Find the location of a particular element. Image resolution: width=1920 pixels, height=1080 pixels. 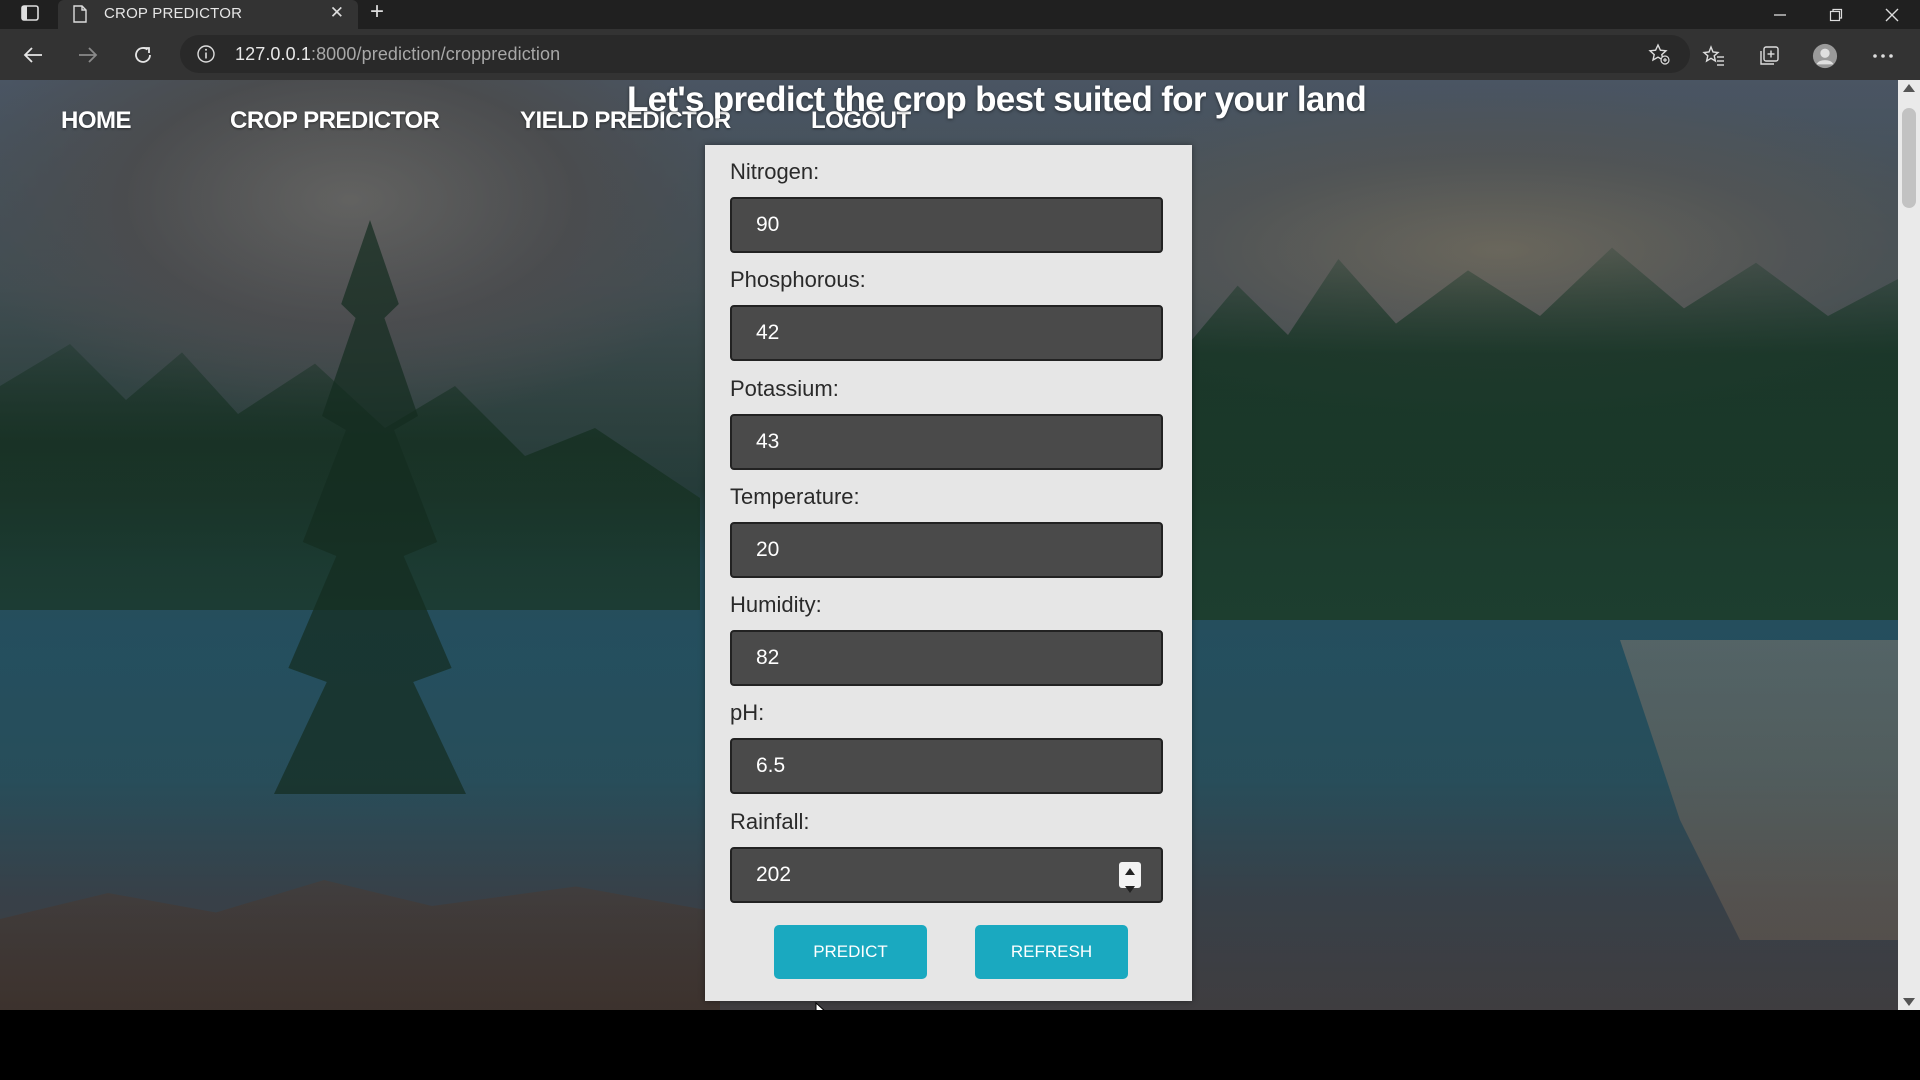

browser-toolbar: 127.0.0.1:8000/prediction/cropprediction is located at coordinates (960, 54).